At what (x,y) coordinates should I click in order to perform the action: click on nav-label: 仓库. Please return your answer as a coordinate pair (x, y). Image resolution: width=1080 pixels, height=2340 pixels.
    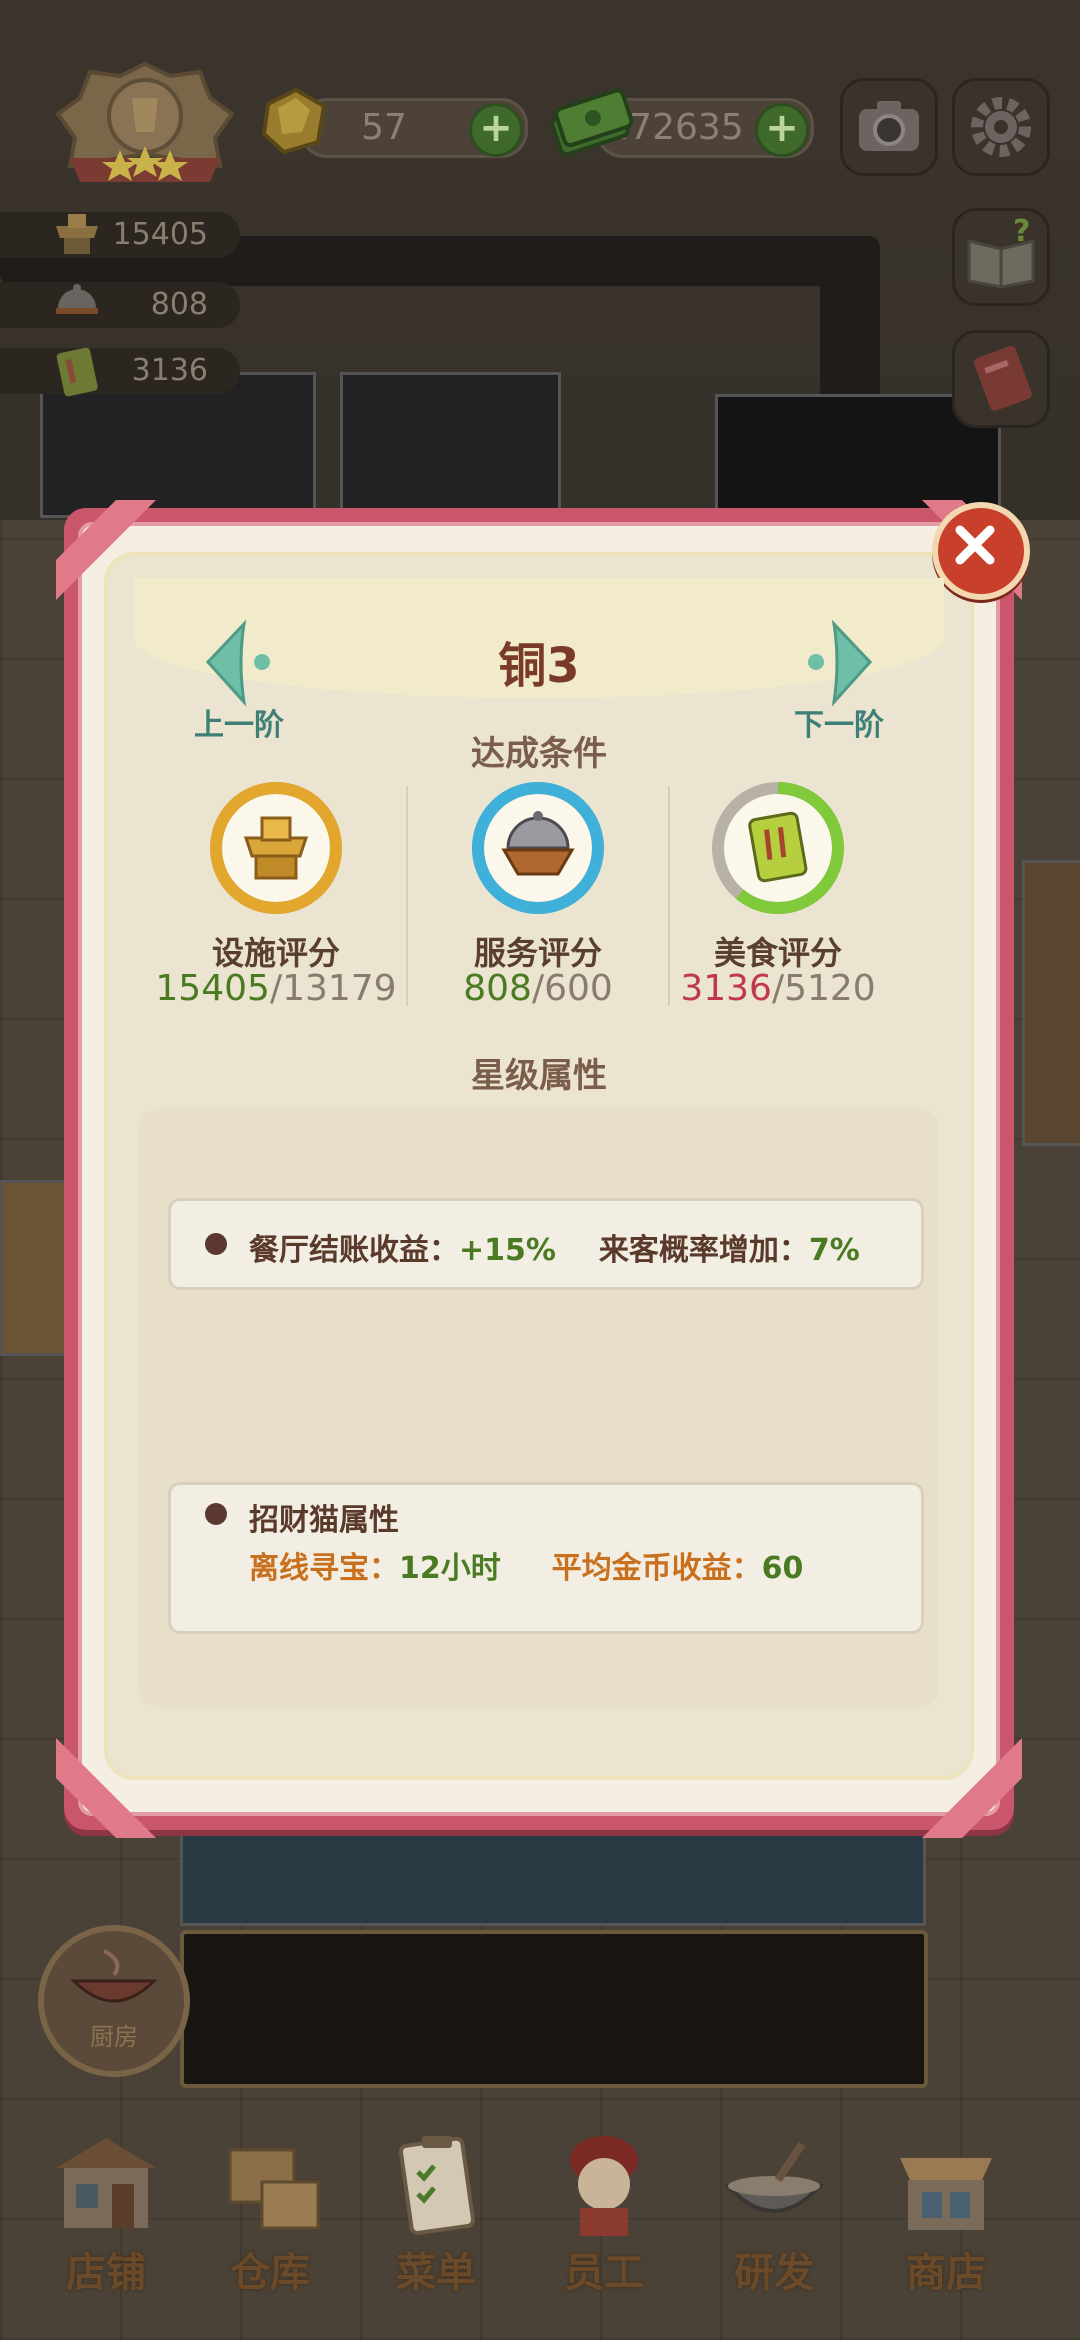
    Looking at the image, I should click on (270, 2273).